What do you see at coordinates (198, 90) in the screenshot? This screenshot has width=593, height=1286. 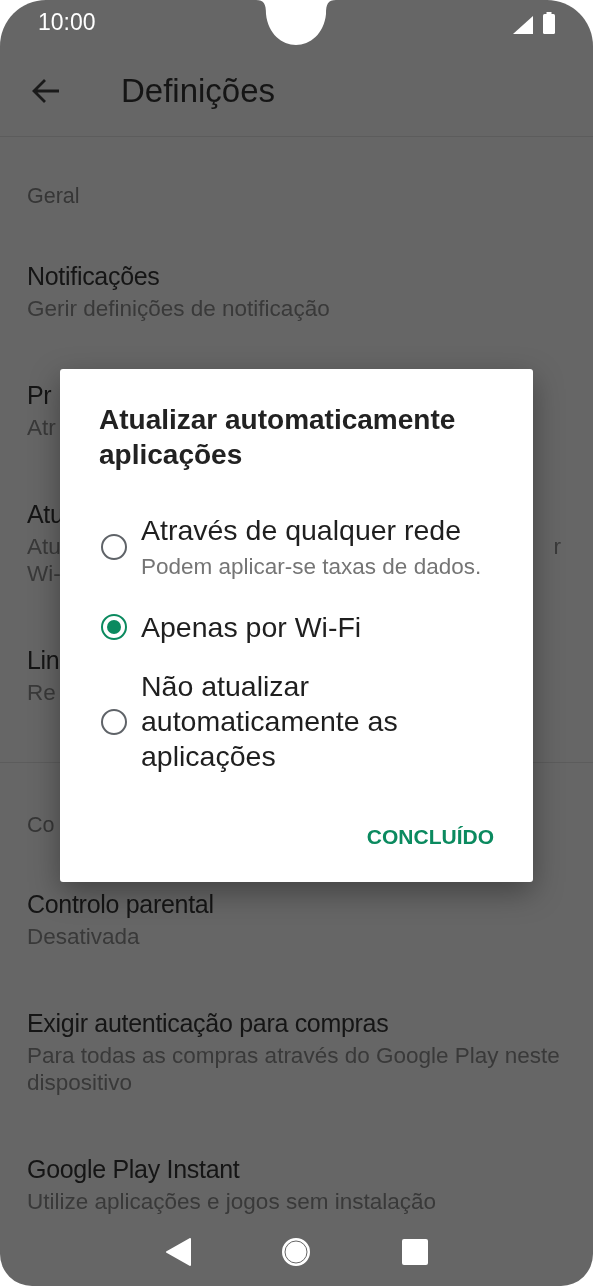 I see `page-title: Definições` at bounding box center [198, 90].